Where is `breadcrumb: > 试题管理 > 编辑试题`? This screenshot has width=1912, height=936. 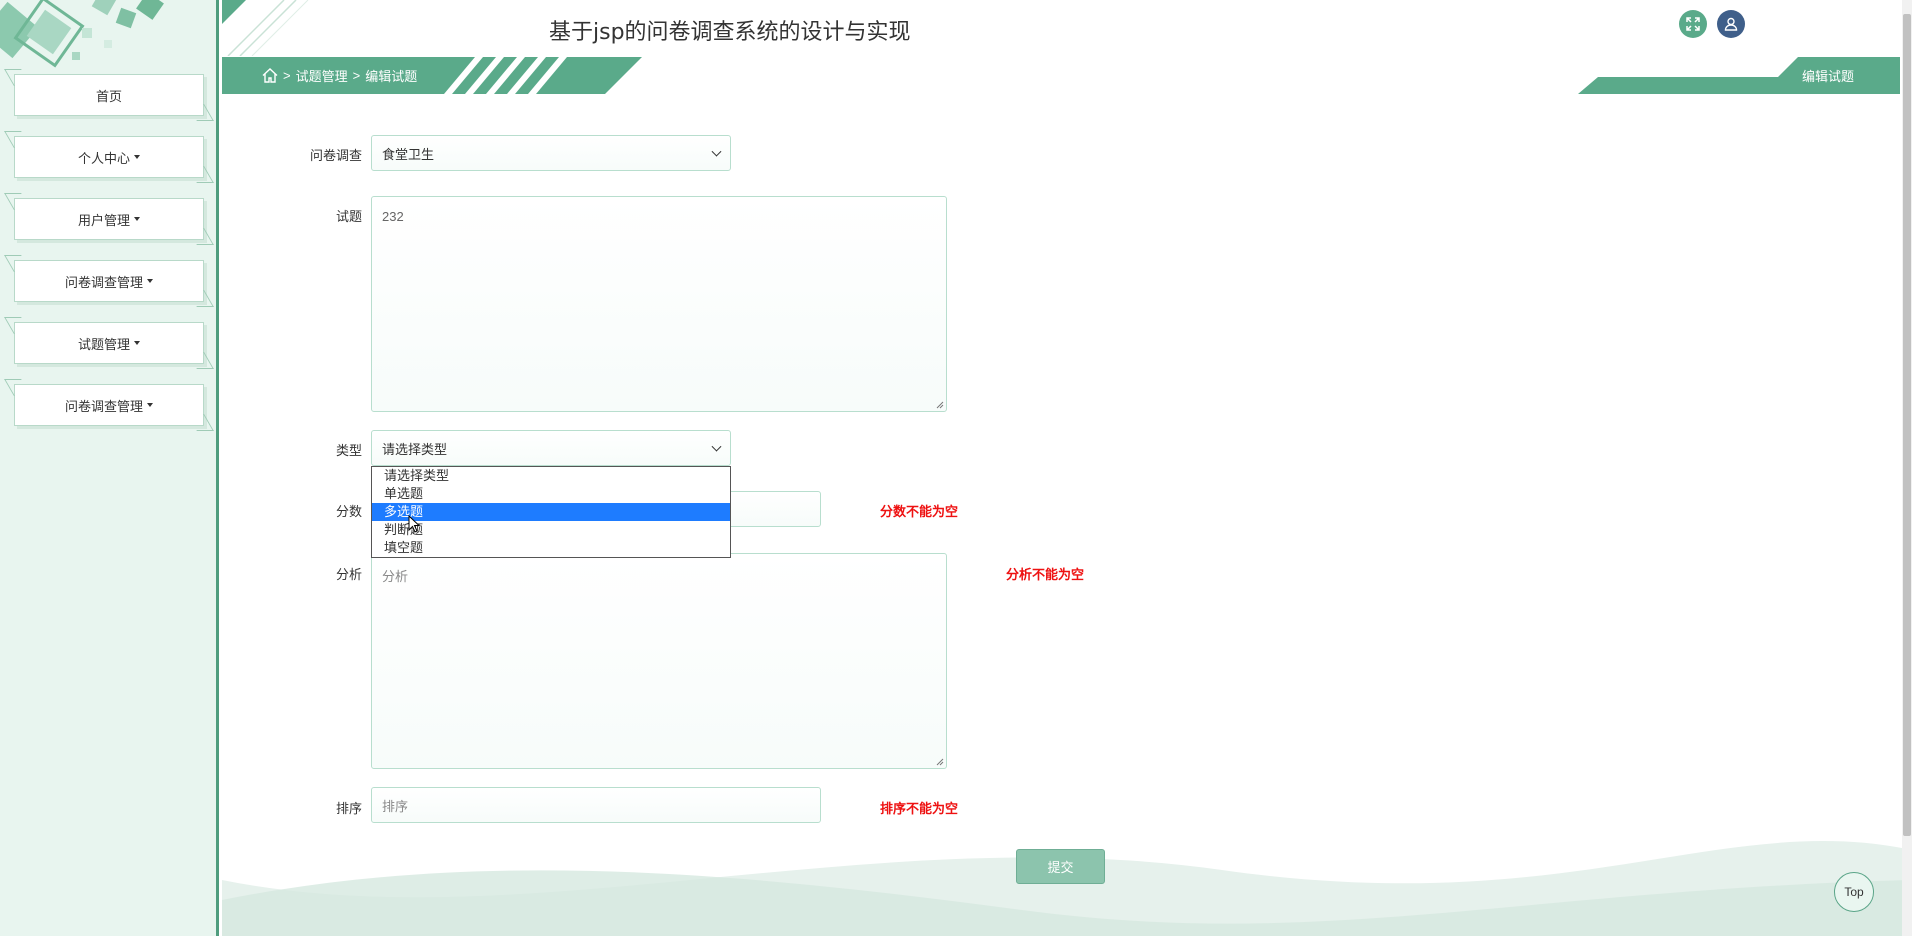 breadcrumb: > 试题管理 > 编辑试题 is located at coordinates (339, 75).